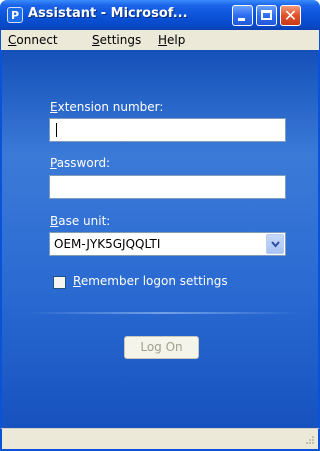 The image size is (320, 451). I want to click on app-icon: P, so click(15, 15).